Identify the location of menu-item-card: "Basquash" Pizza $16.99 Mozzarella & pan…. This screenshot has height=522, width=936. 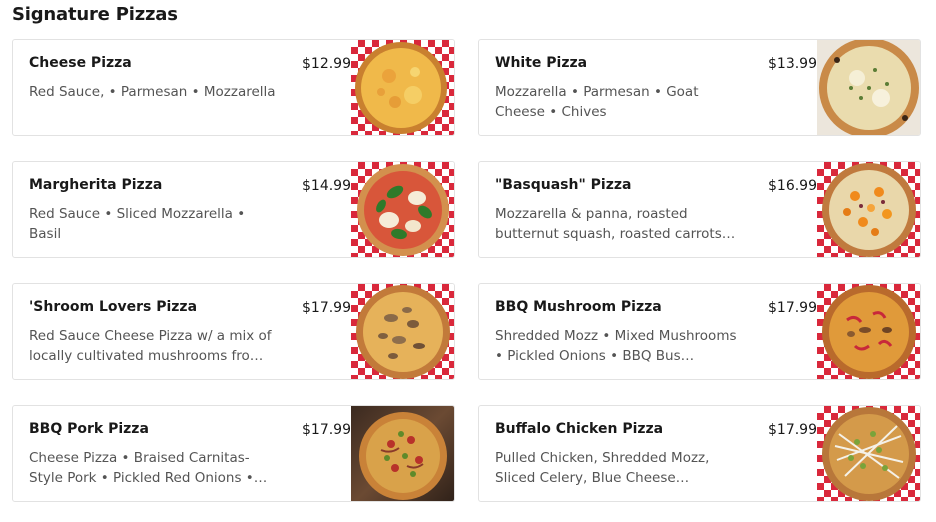
(699, 209).